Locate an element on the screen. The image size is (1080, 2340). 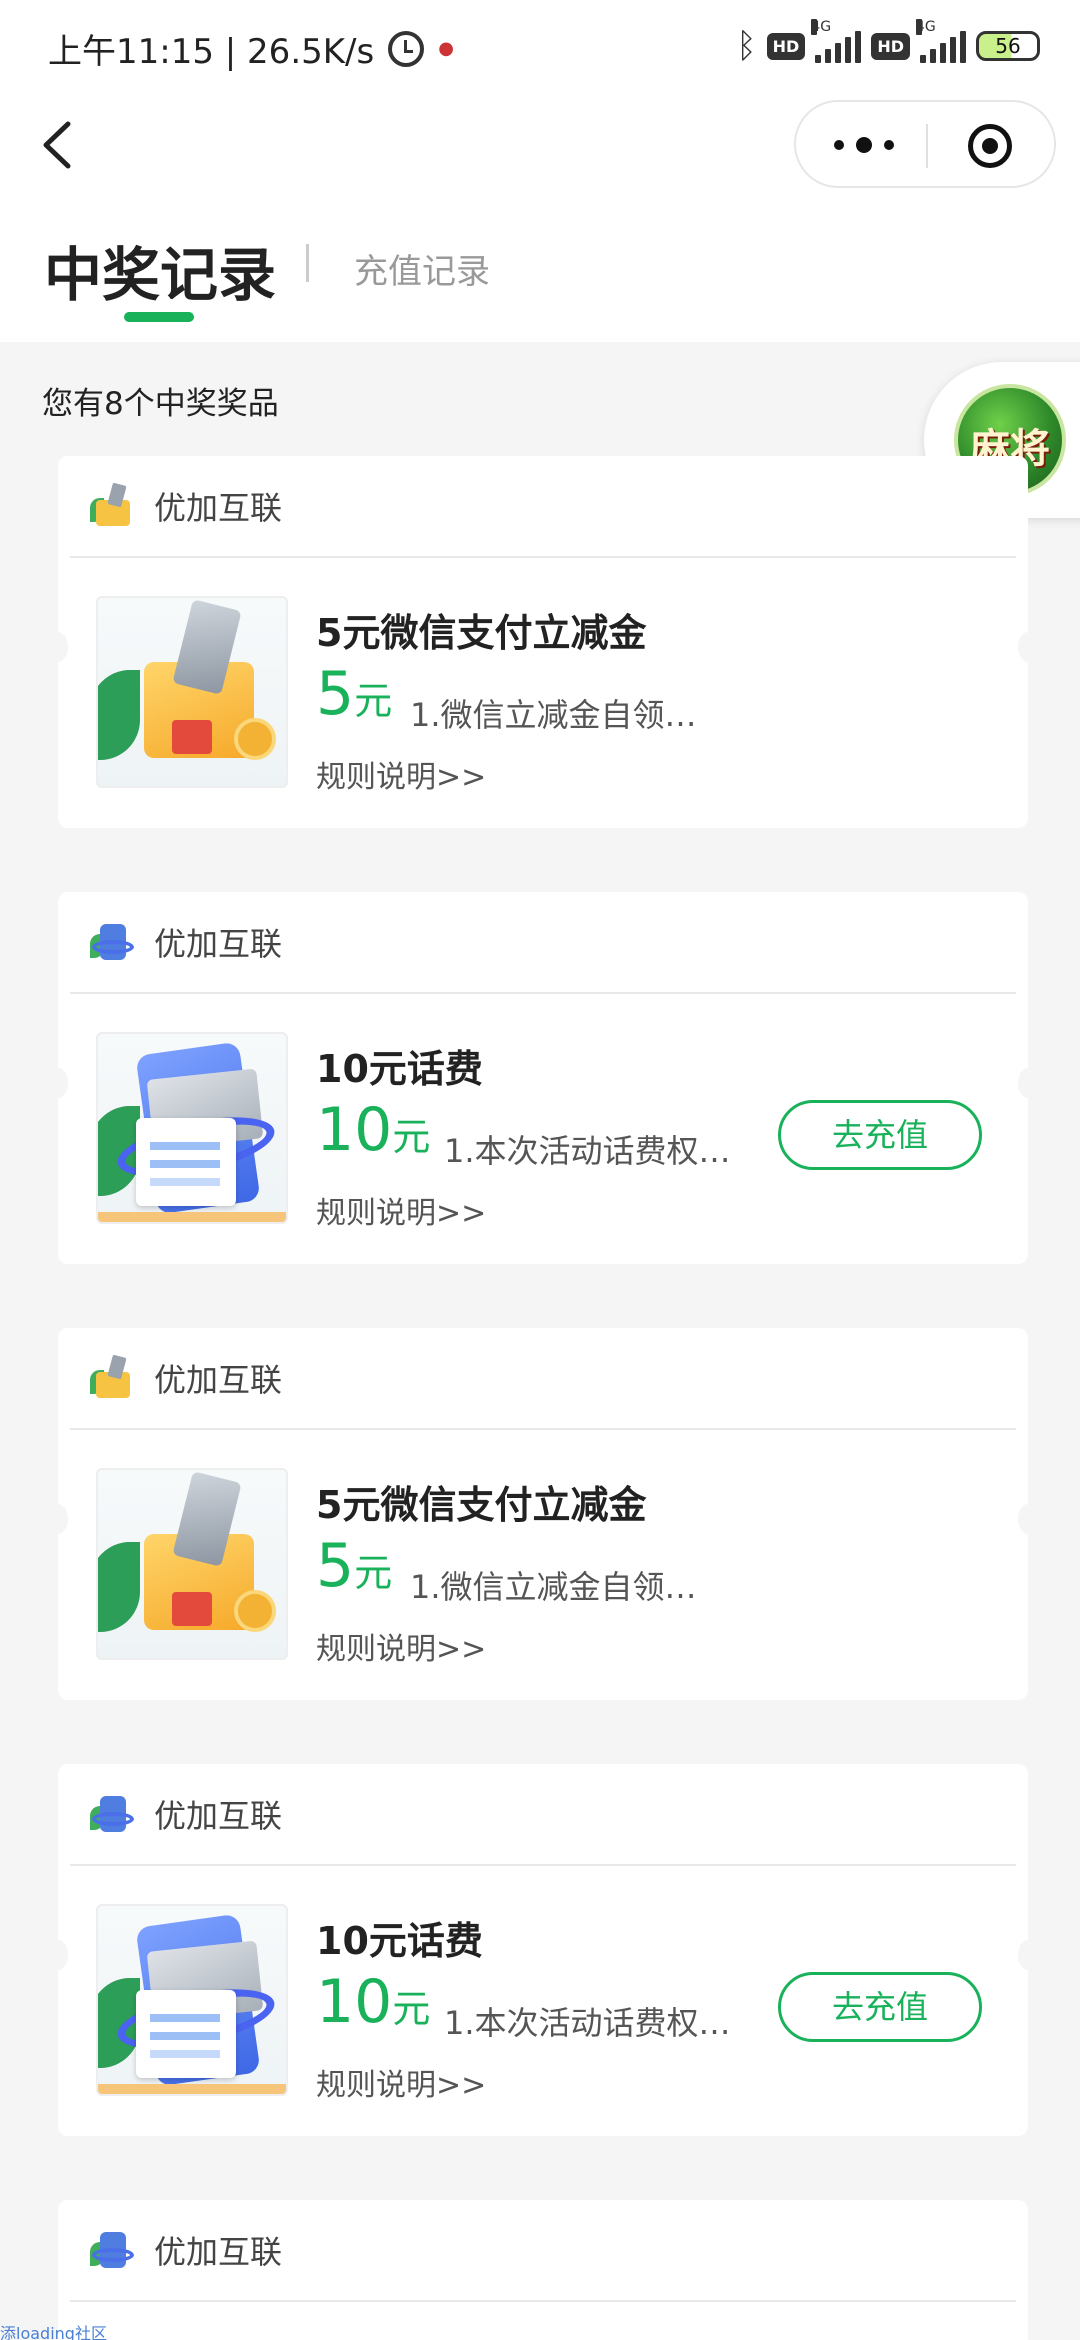
tab-divider is located at coordinates (307, 263).